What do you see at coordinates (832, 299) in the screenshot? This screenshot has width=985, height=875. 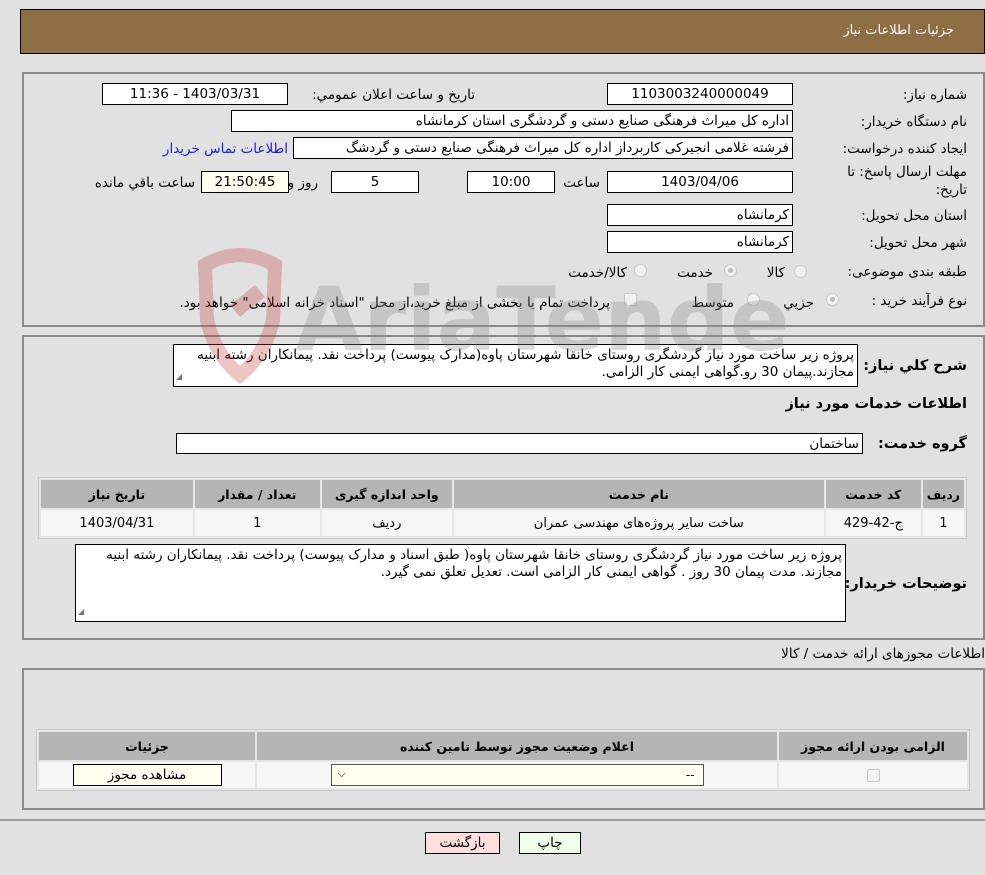 I see `process-radio-minor` at bounding box center [832, 299].